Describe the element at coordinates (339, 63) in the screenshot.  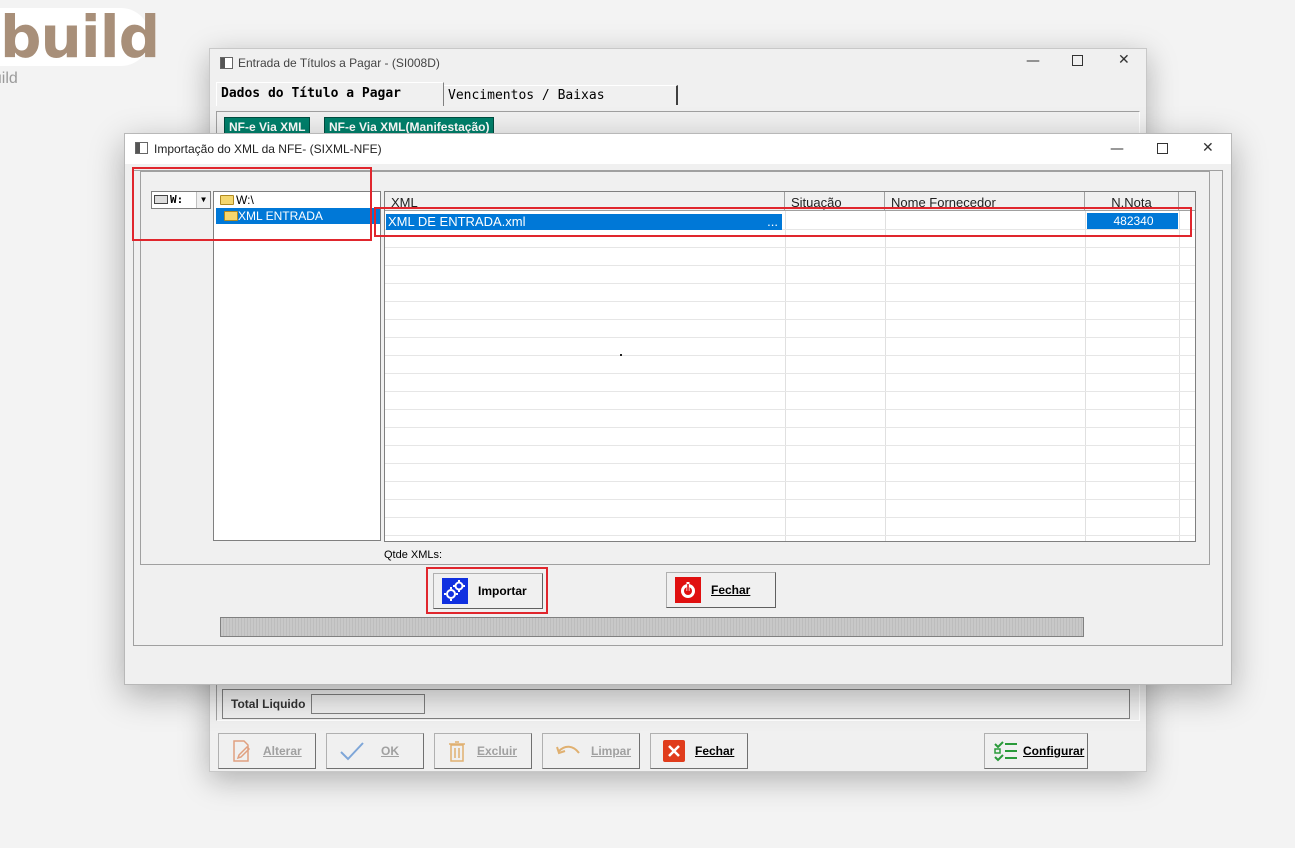
I see `window-title: Entrada de Títulos a Pagar - (SI008D)` at that location.